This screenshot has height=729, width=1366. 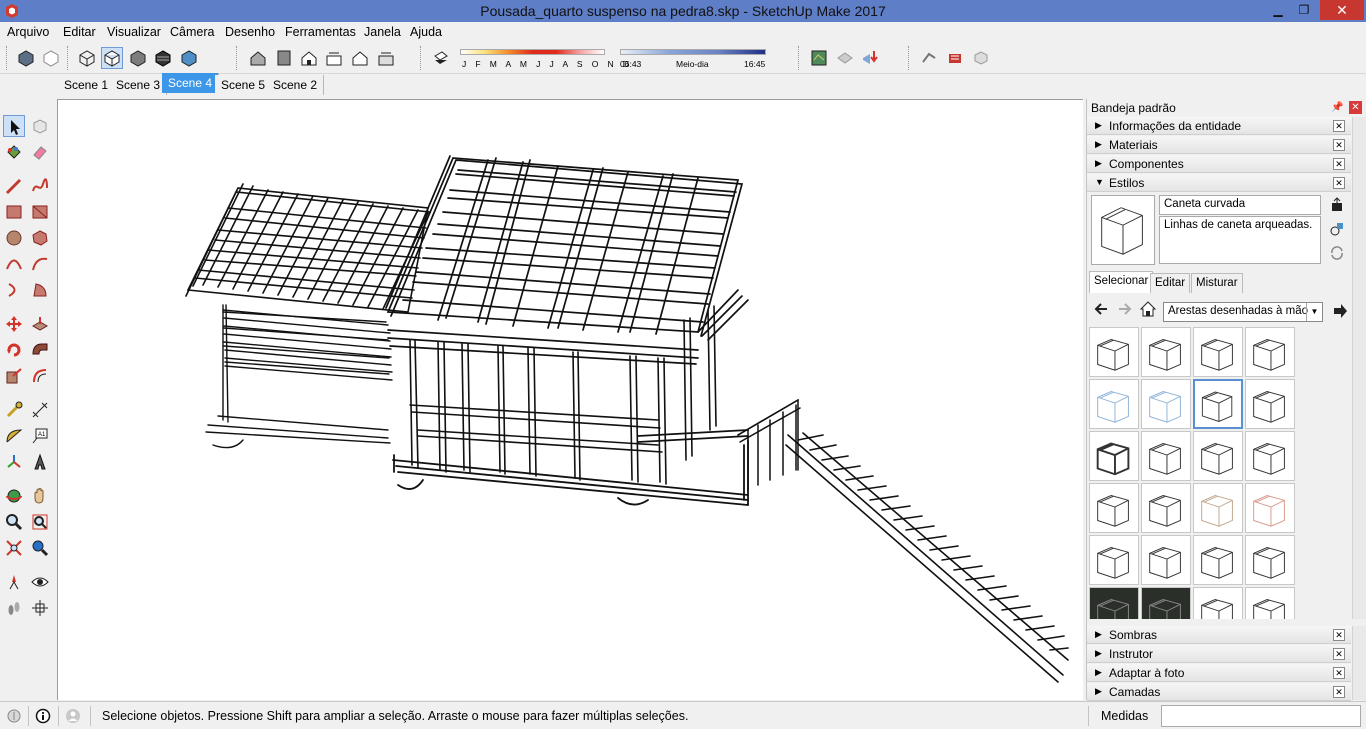 I want to click on panel-entity-info: ▶ Informações da entidade ✕, so click(x=1219, y=126).